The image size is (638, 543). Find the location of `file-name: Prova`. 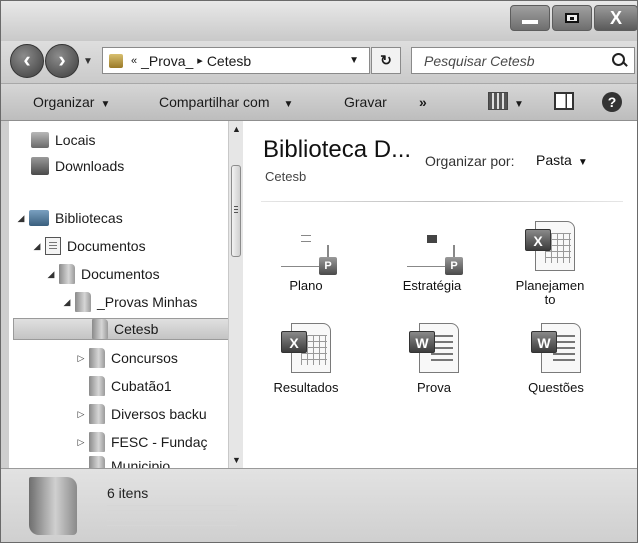

file-name: Prova is located at coordinates (434, 387).